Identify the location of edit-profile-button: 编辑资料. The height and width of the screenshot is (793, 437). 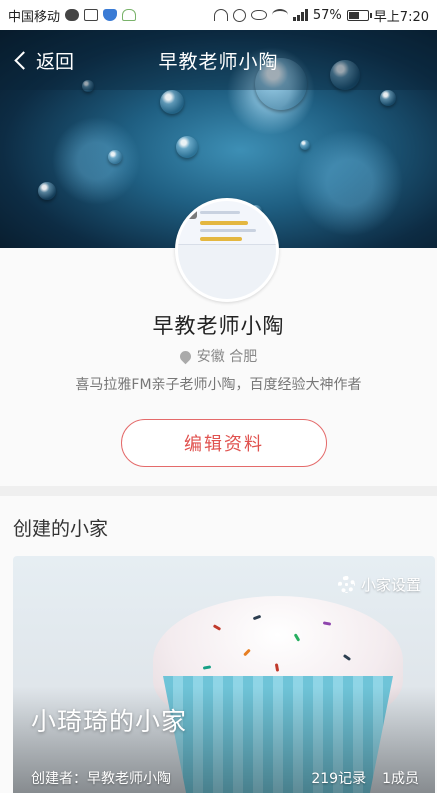
(224, 443).